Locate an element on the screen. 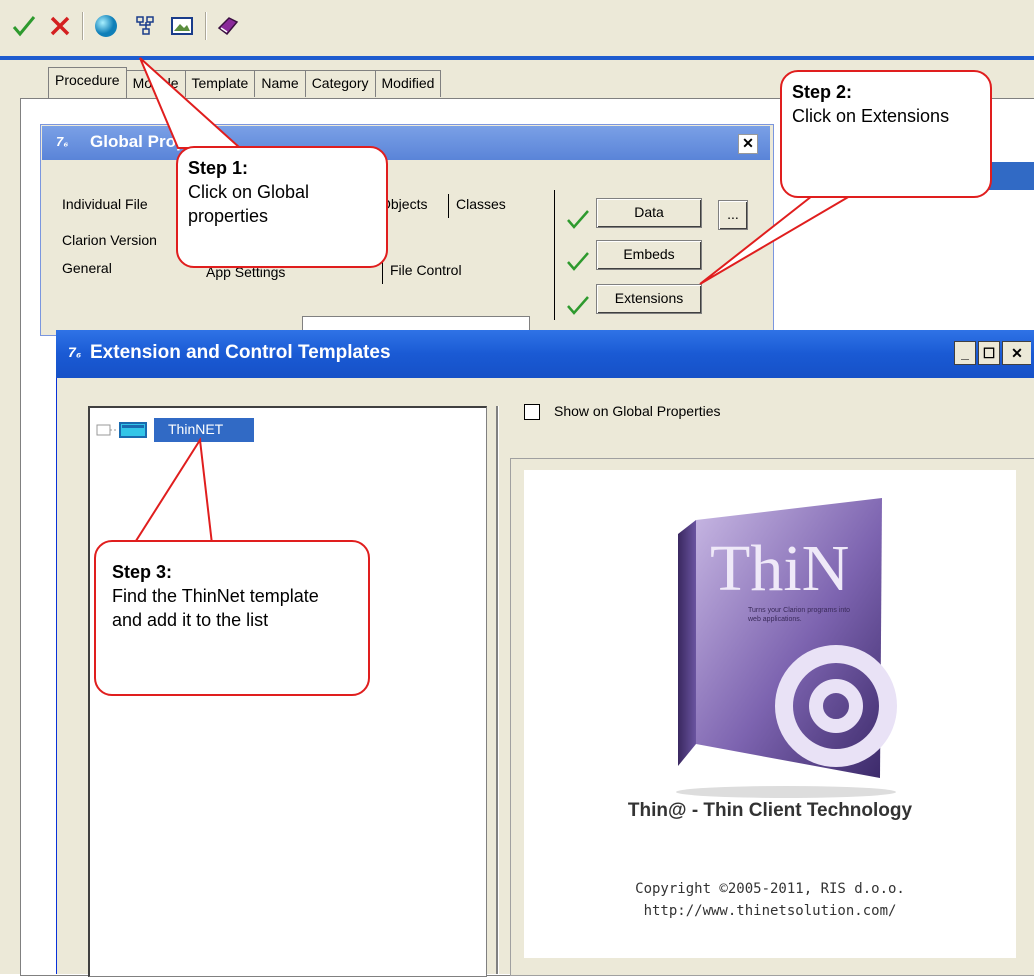  callout-step2-text: Click on Extensions is located at coordinates (871, 116).